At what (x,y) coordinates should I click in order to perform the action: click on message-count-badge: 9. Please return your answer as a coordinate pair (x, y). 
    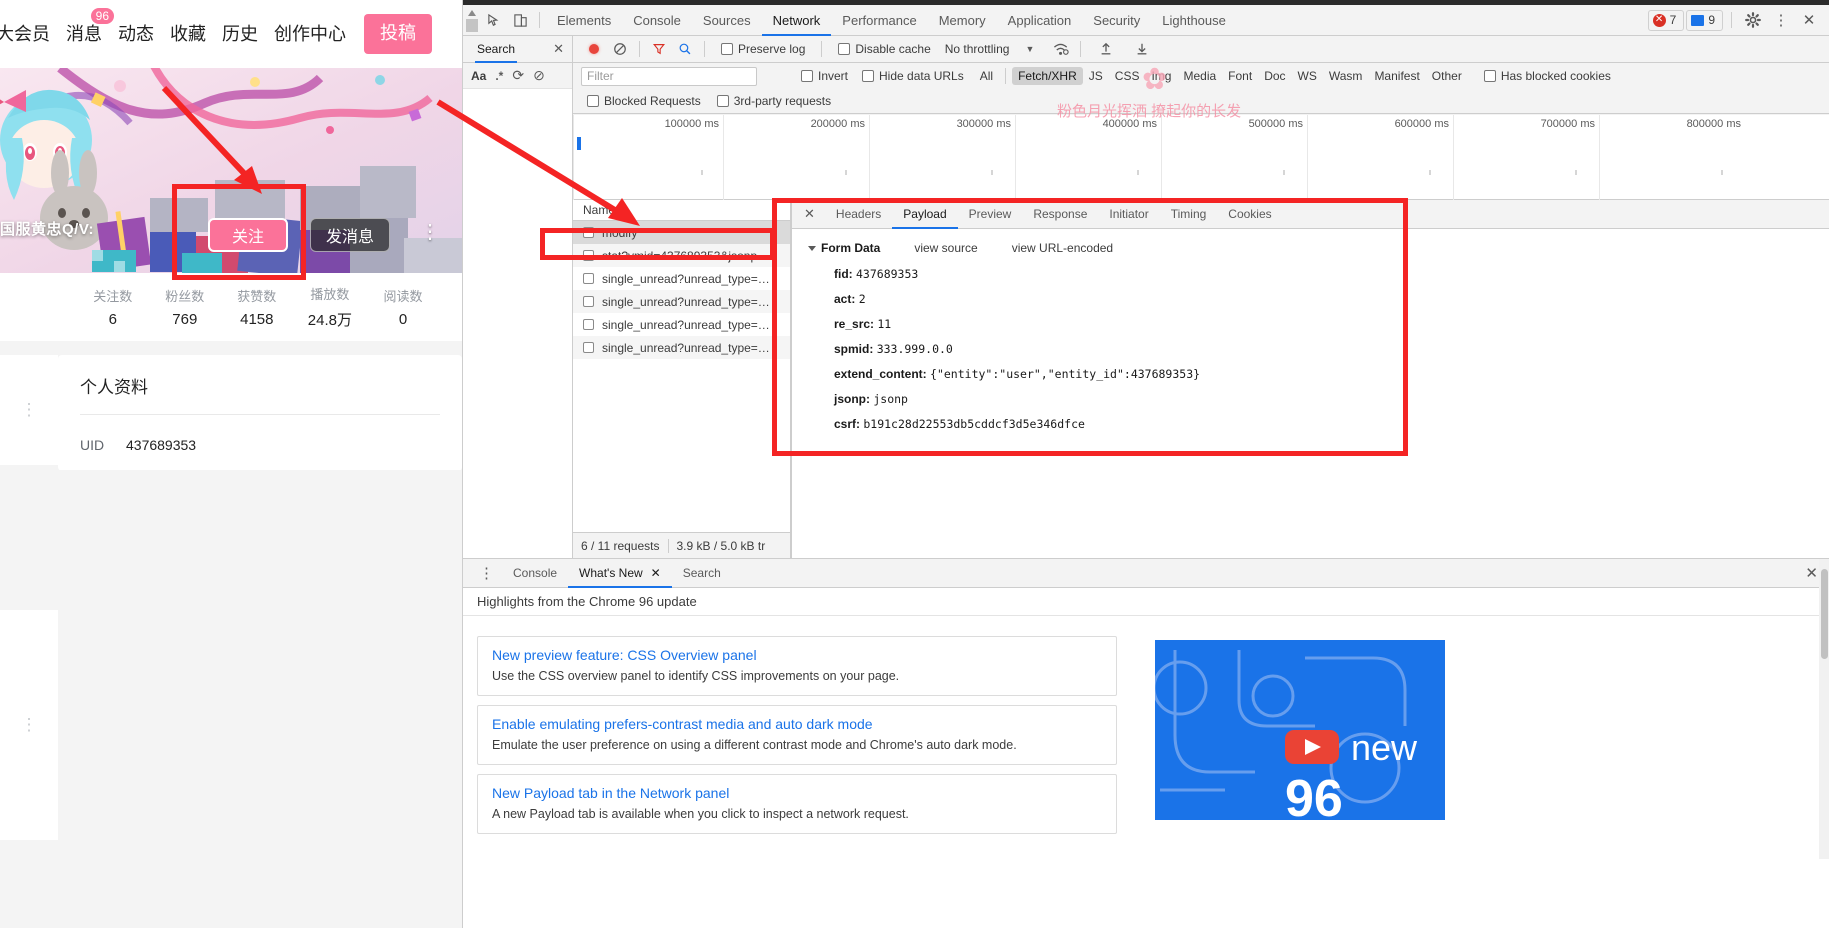
    Looking at the image, I should click on (1704, 20).